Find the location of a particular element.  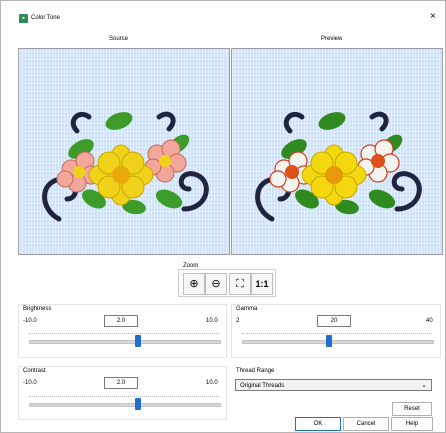

preview-label: Preview is located at coordinates (332, 39).